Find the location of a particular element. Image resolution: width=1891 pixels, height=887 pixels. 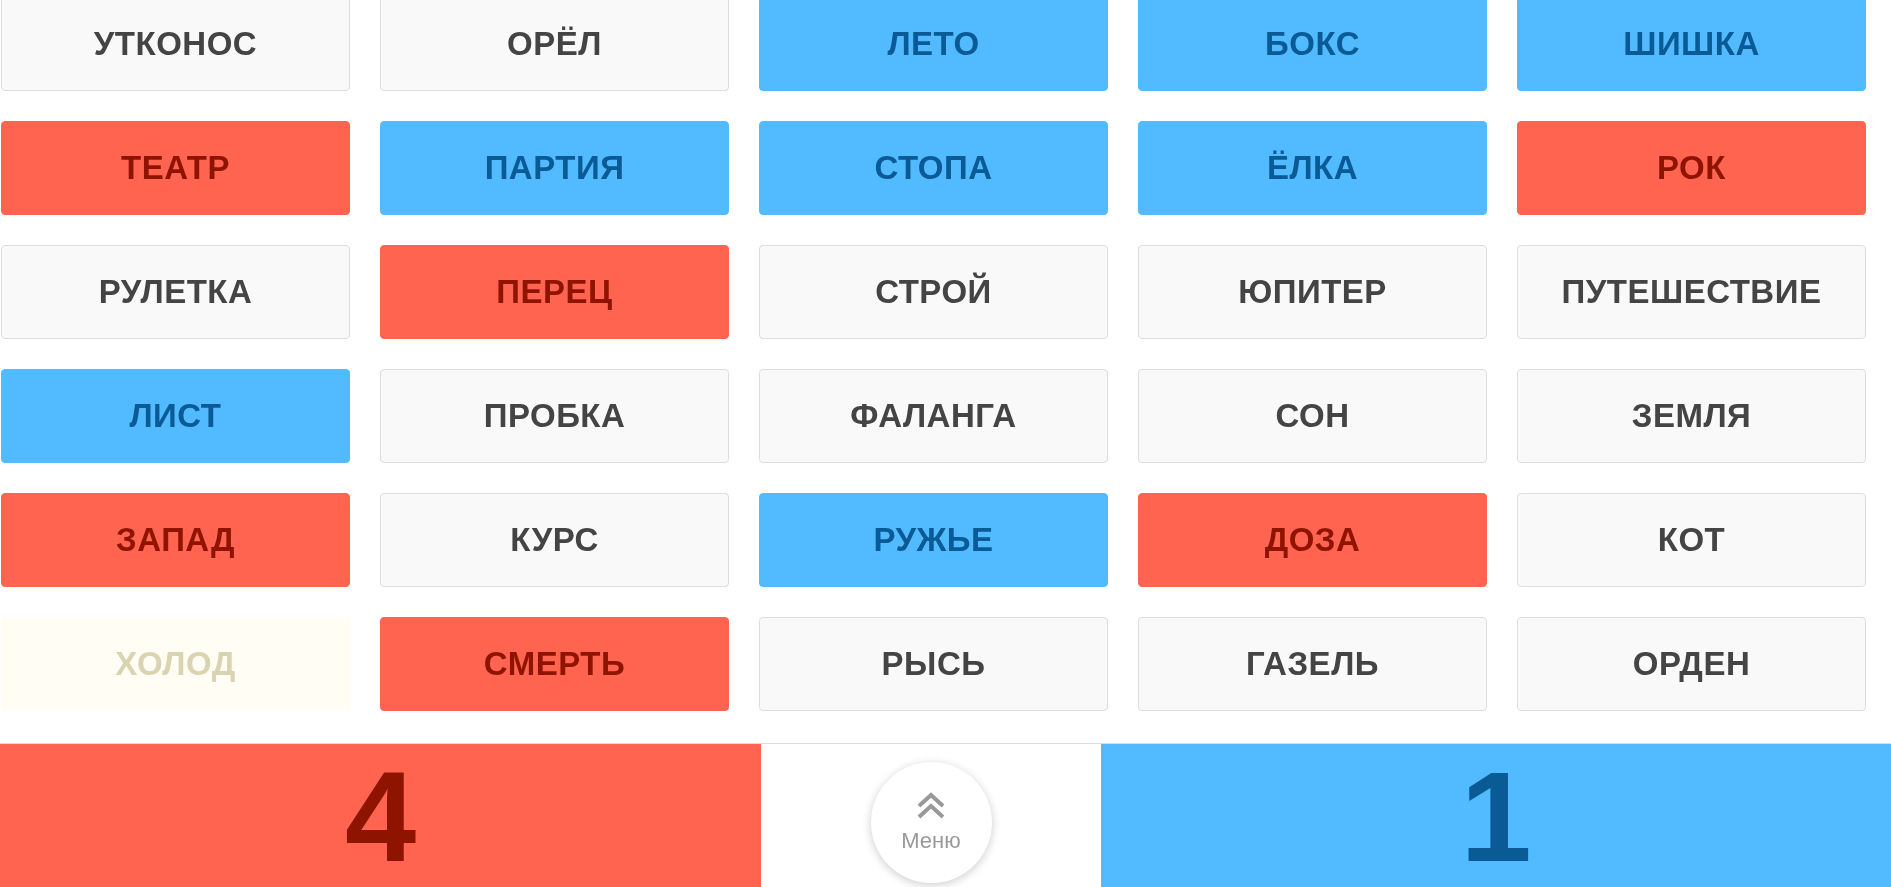

word-card: ПУТЕШЕСТВИЕ is located at coordinates (1691, 292).